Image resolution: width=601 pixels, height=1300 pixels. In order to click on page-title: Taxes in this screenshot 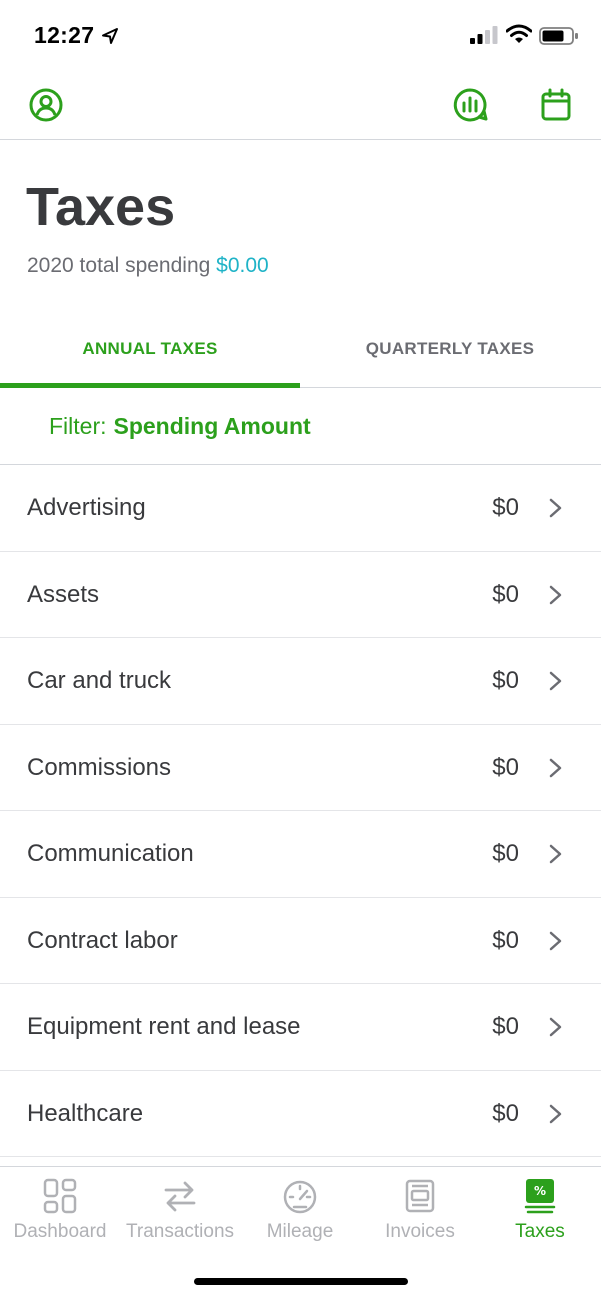, I will do `click(101, 207)`.